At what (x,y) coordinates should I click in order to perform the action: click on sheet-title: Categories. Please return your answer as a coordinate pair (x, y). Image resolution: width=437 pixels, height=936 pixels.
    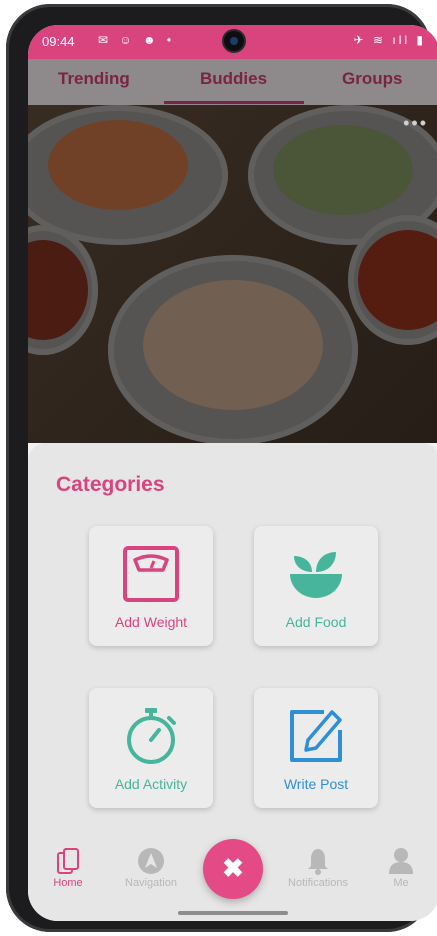
    Looking at the image, I should click on (110, 484).